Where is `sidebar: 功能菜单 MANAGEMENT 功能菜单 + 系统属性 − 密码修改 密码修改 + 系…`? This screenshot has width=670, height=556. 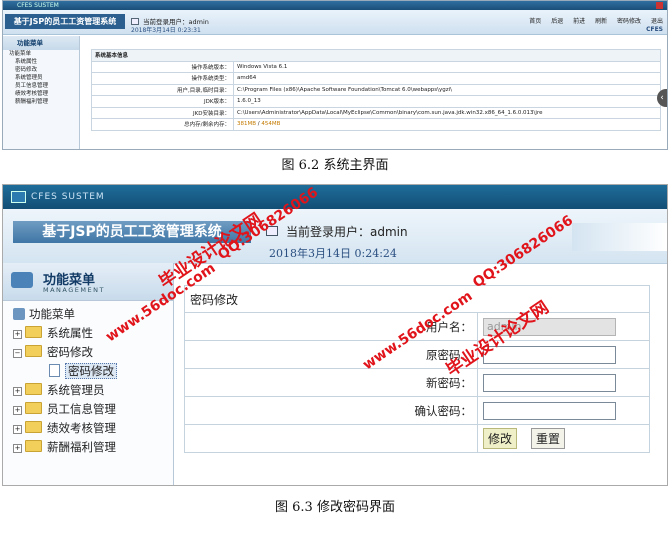
sidebar: 功能菜单 MANAGEMENT 功能菜单 + 系统属性 − 密码修改 密码修改 + 系… is located at coordinates (88, 374).